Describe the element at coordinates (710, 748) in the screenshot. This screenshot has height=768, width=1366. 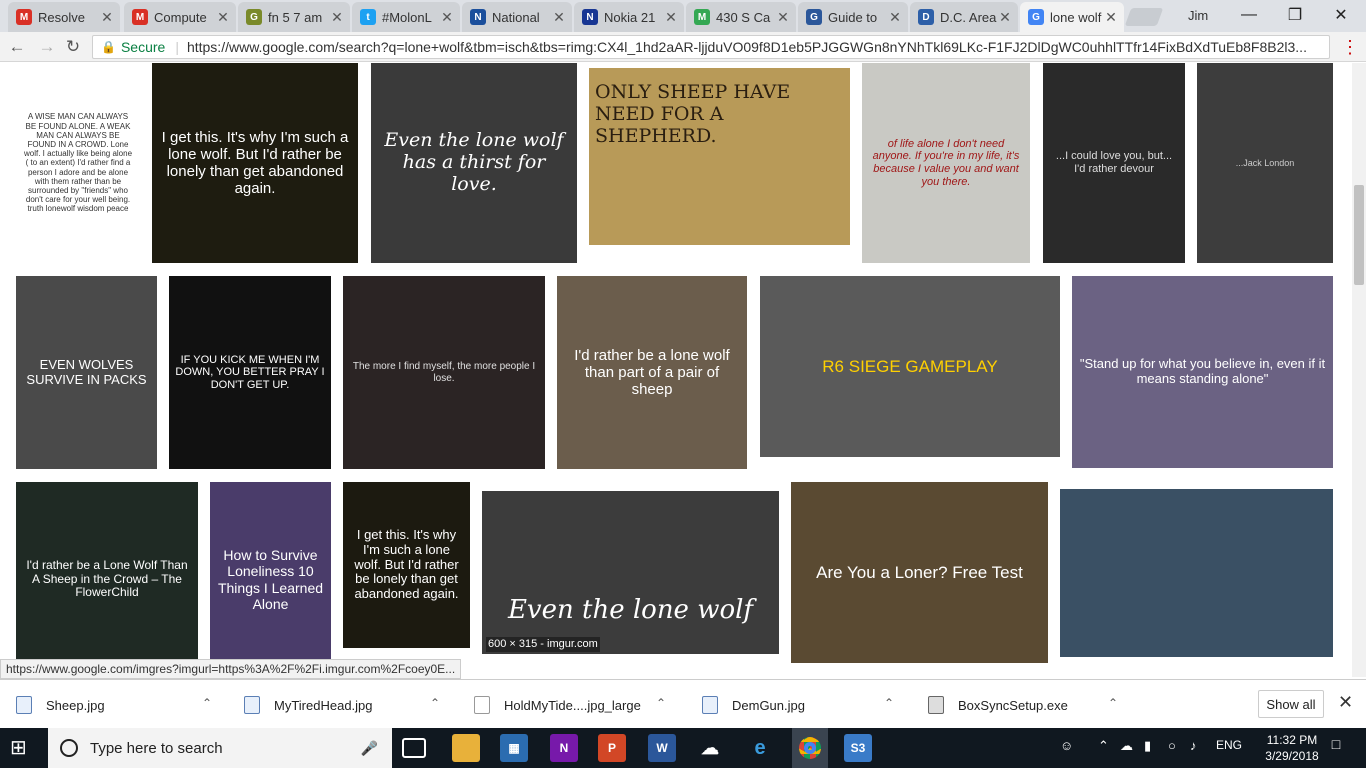
I see `onedrive-icon: ☁` at that location.